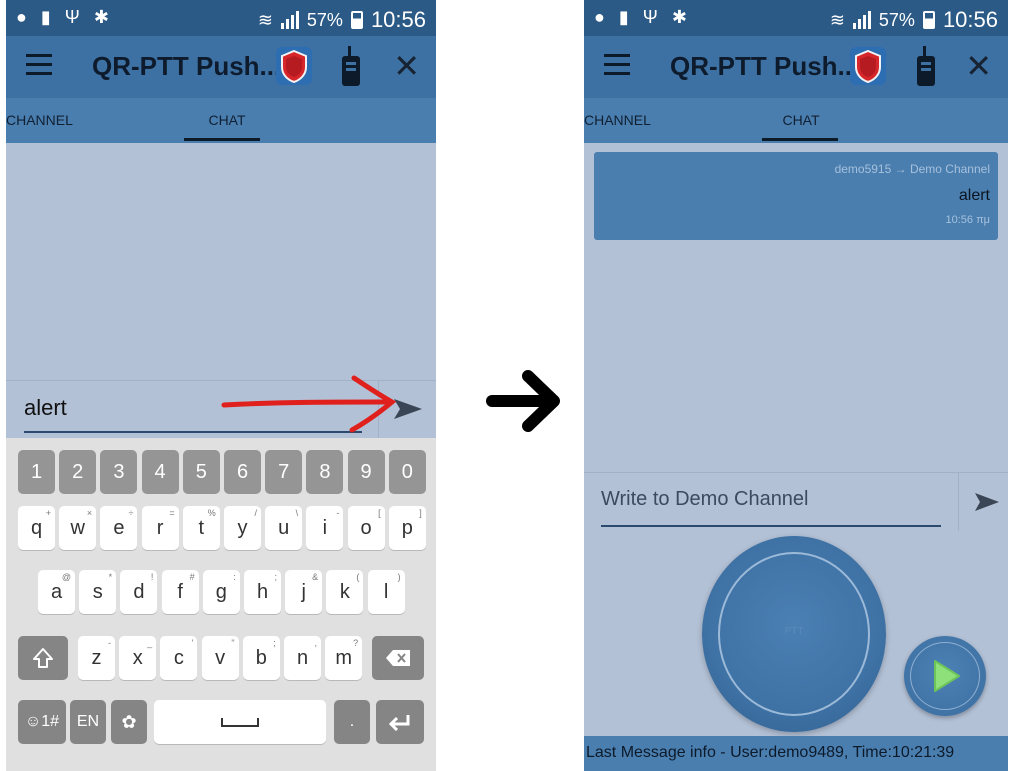 This screenshot has height=771, width=1012. I want to click on key-label: 5, so click(201, 471).